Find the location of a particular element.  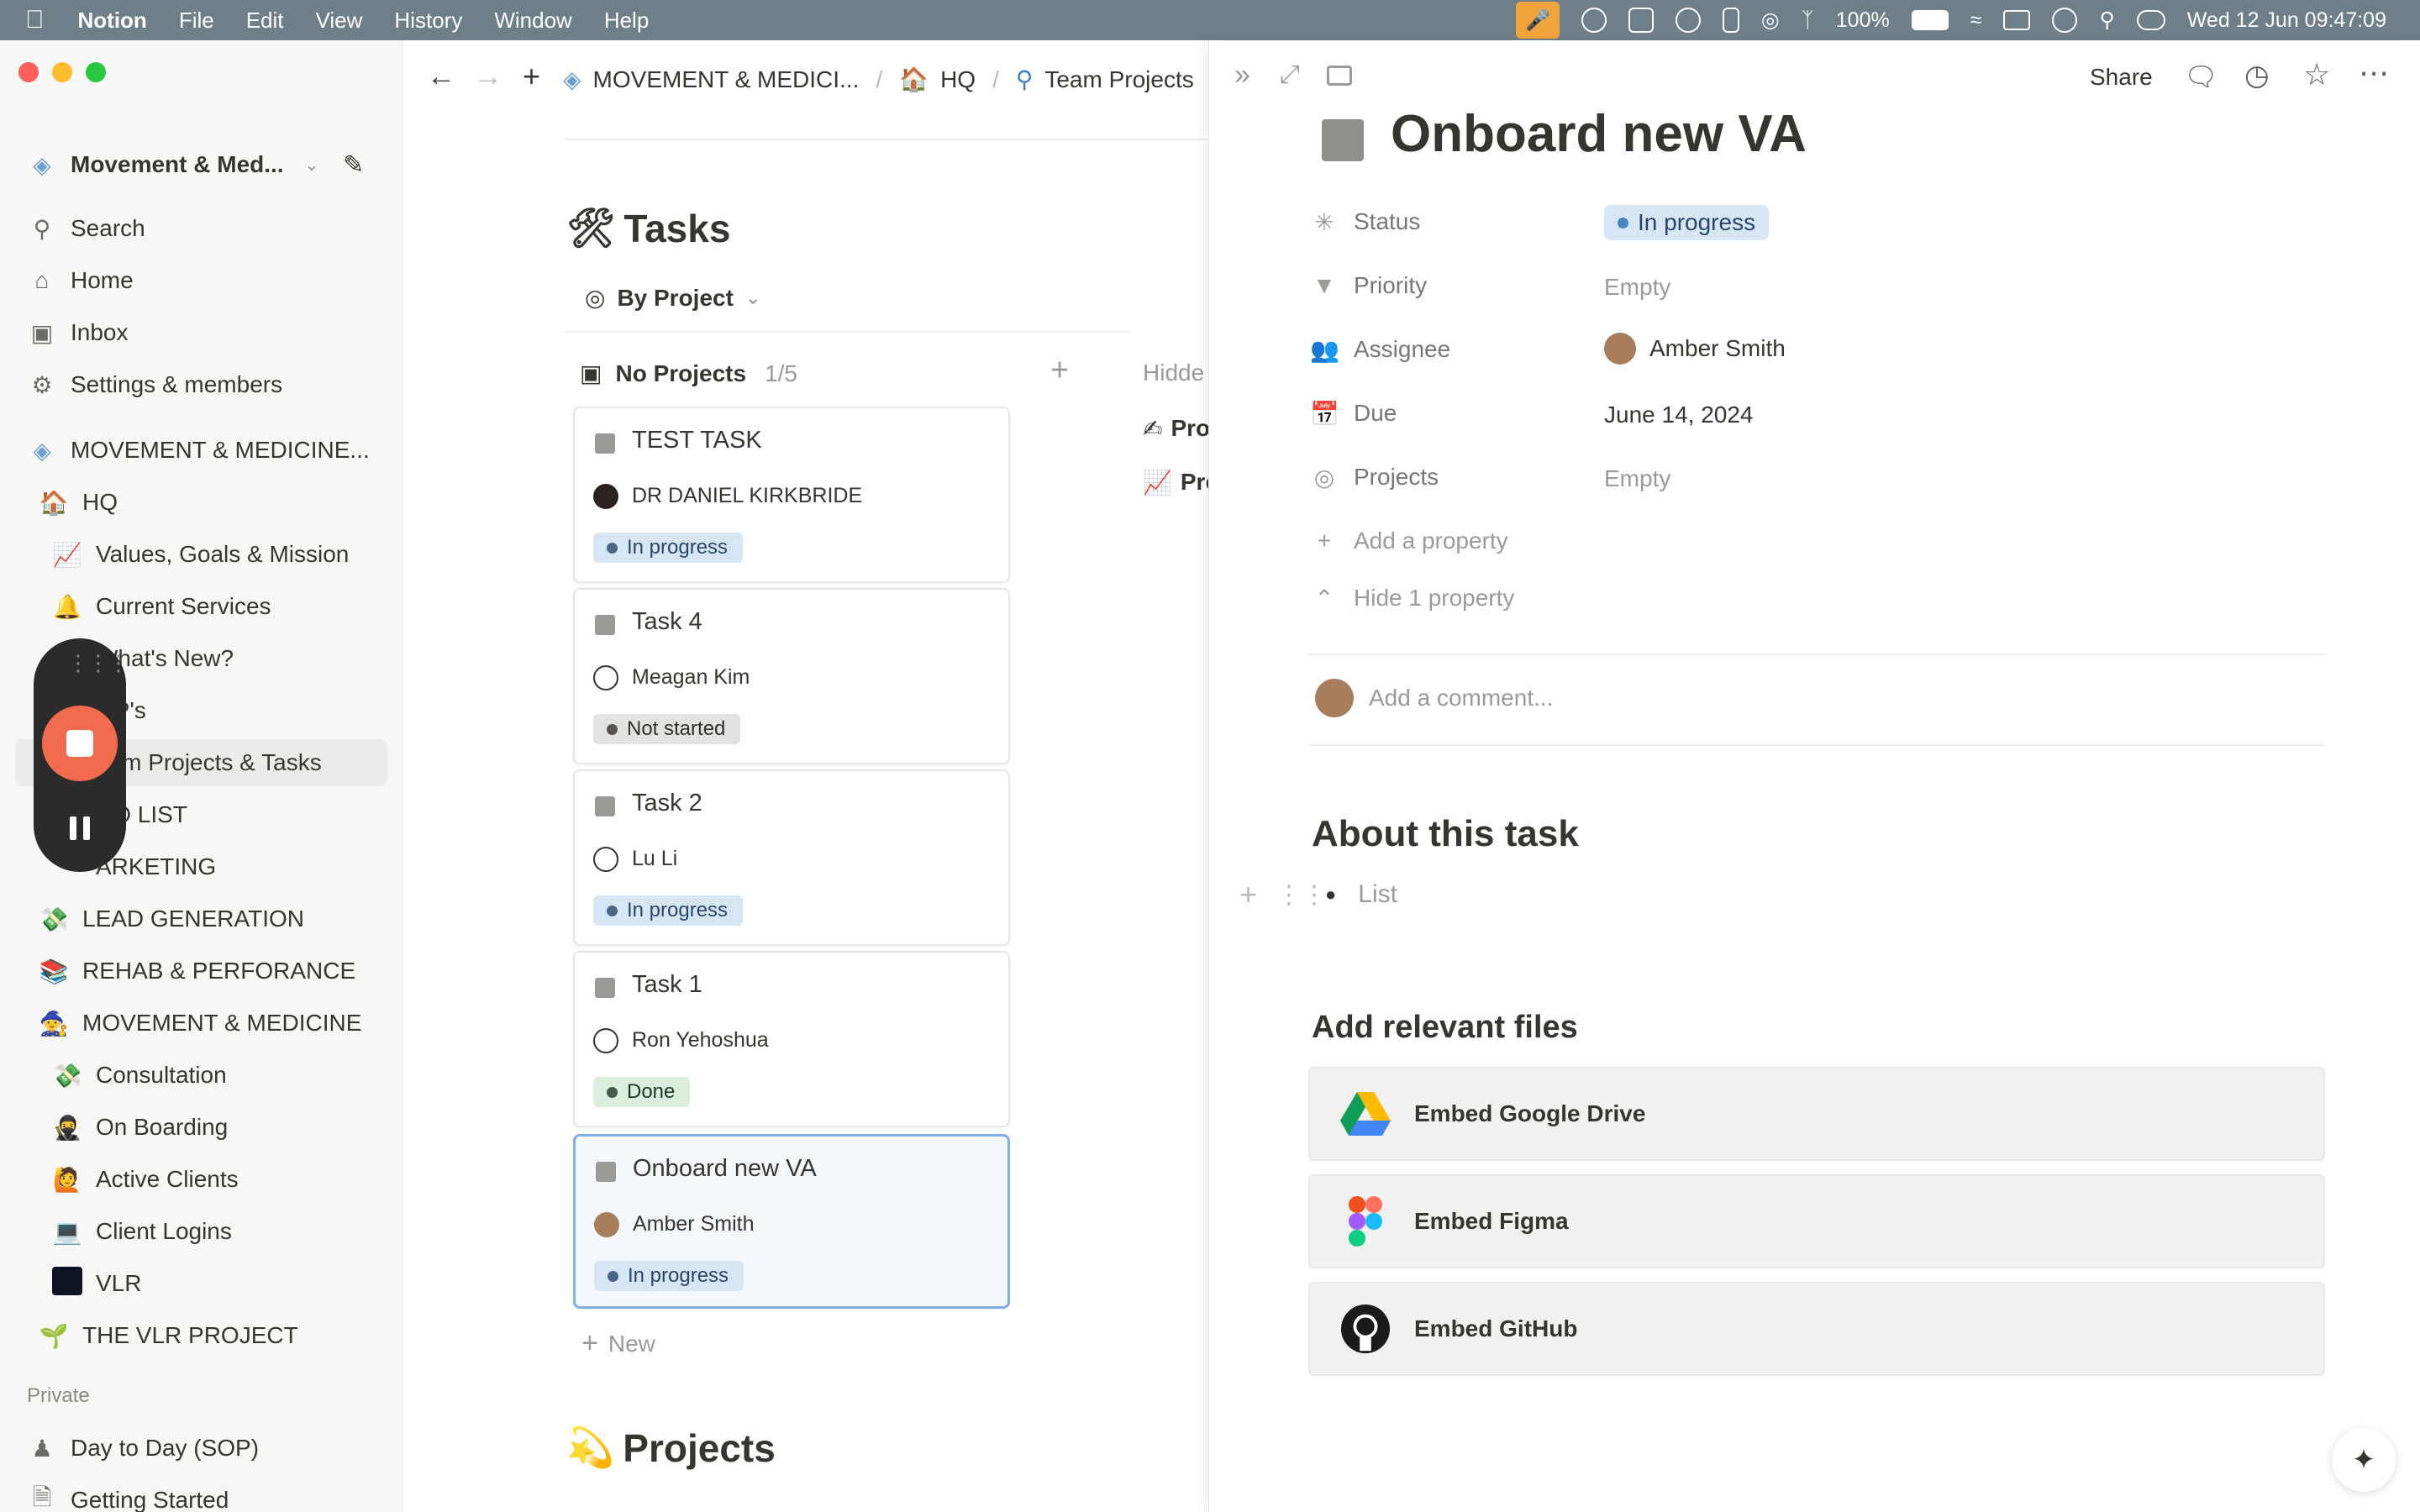

sidebar-item-onboarding: 🥷 On Boarding is located at coordinates (218, 1127).